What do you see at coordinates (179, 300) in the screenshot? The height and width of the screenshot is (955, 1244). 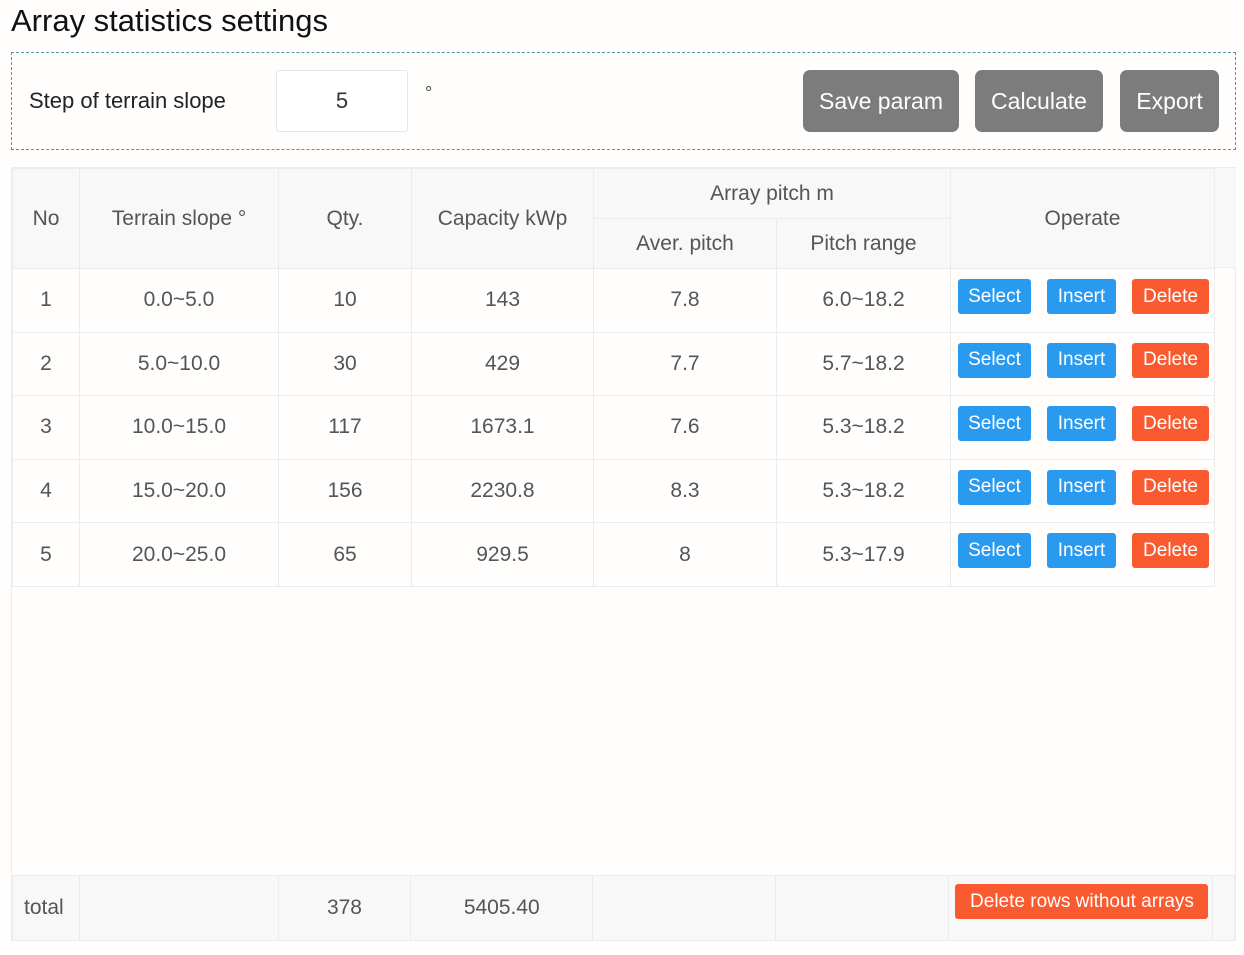 I see `row-terrain-slope-cell: 0.0~5.0` at bounding box center [179, 300].